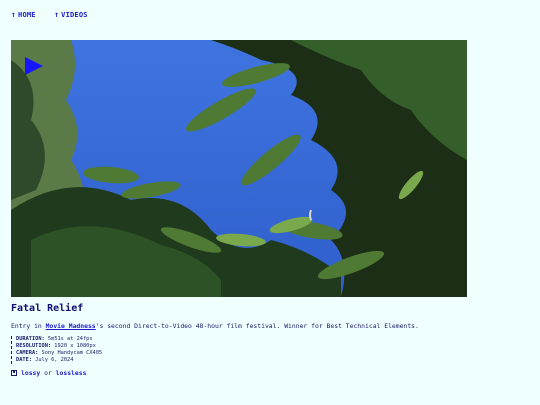  What do you see at coordinates (27, 15) in the screenshot?
I see `nav-home-label: HOME` at bounding box center [27, 15].